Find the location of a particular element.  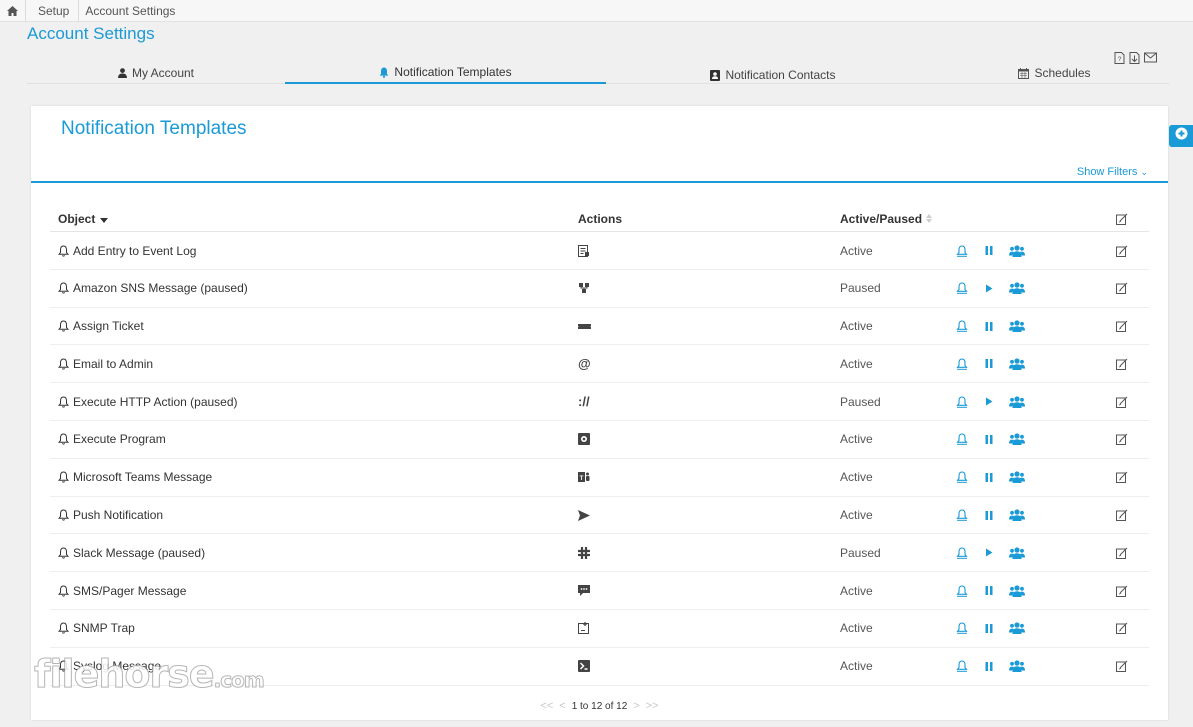

template-name-cell: Amazon SNS Message (paused) is located at coordinates (153, 288).